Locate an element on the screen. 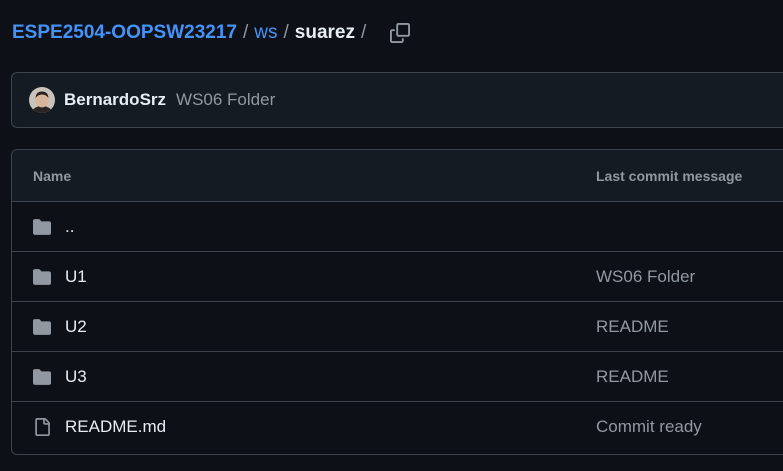  commit-message: WS06 Folder is located at coordinates (225, 100).